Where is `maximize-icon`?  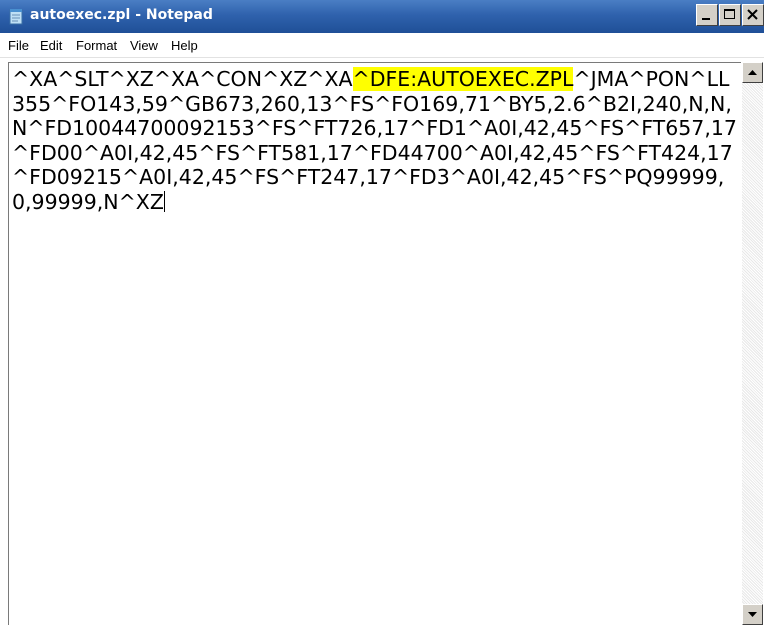 maximize-icon is located at coordinates (729, 14).